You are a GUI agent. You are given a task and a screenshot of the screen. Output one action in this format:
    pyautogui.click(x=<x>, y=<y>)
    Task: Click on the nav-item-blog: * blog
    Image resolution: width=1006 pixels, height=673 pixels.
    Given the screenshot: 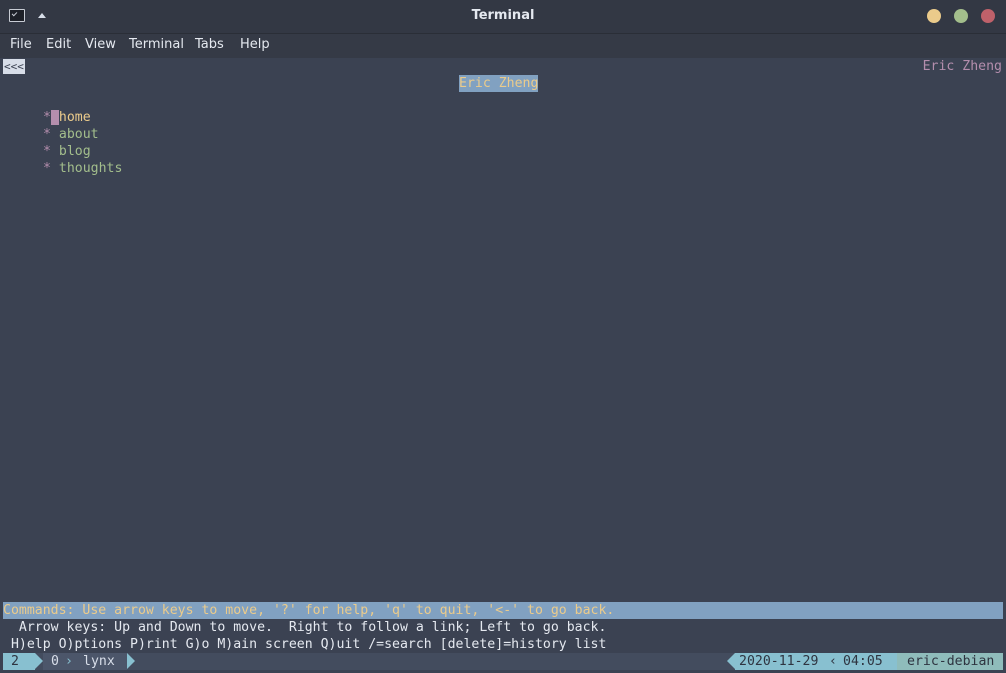 What is the action you would take?
    pyautogui.click(x=67, y=151)
    